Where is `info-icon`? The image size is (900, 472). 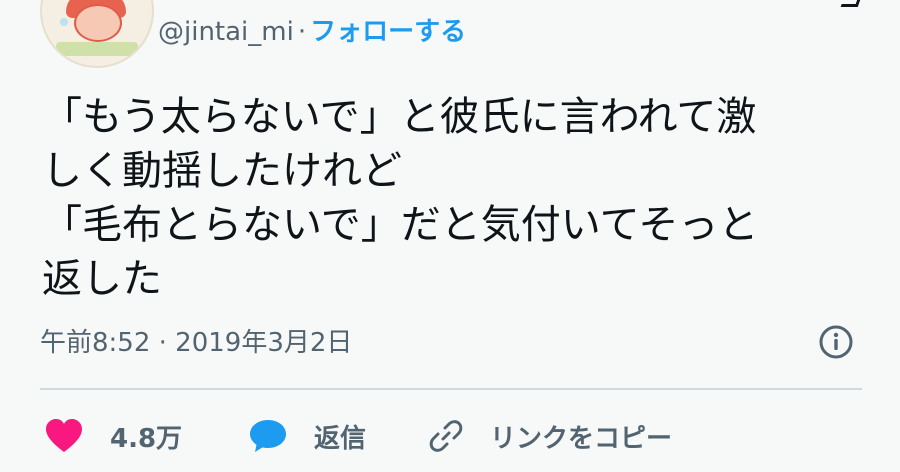 info-icon is located at coordinates (836, 342).